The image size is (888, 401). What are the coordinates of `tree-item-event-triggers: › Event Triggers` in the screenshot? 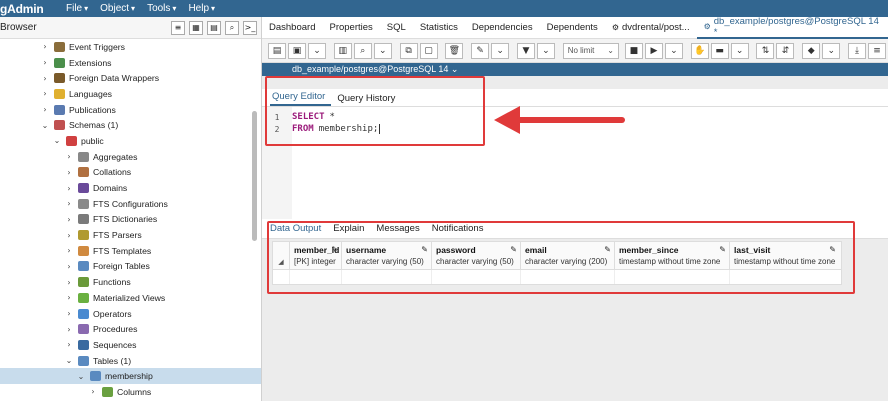 It's located at (130, 47).